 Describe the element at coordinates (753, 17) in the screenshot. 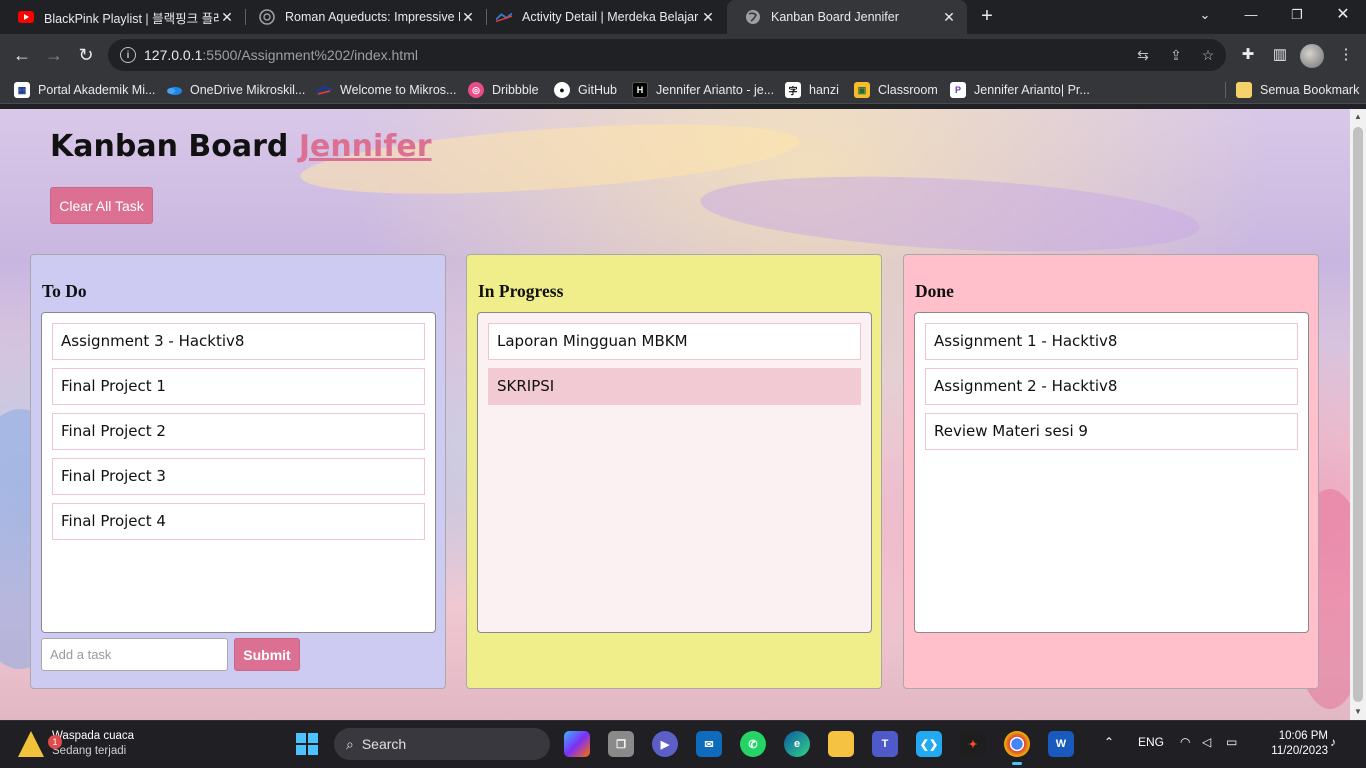

I see `globe-icon` at that location.